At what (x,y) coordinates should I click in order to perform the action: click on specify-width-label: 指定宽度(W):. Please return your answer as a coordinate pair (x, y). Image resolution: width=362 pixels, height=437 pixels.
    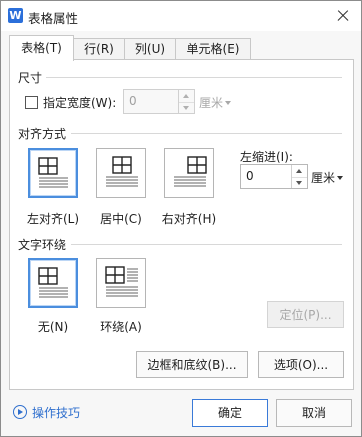
    Looking at the image, I should click on (80, 103).